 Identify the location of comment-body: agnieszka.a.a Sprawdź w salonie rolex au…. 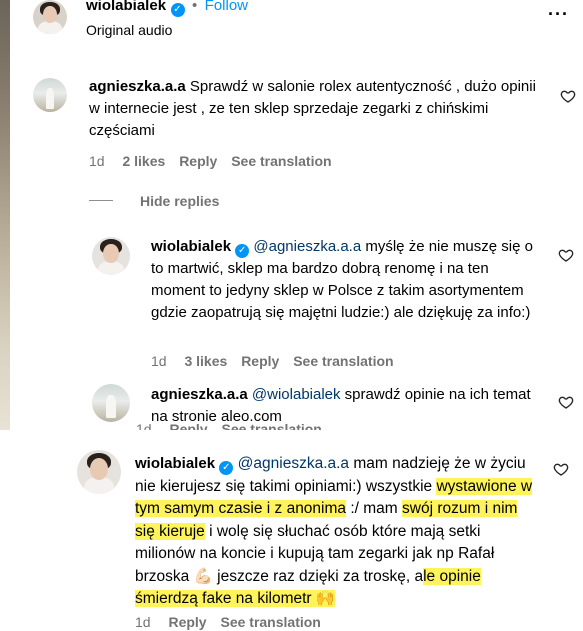
(319, 109).